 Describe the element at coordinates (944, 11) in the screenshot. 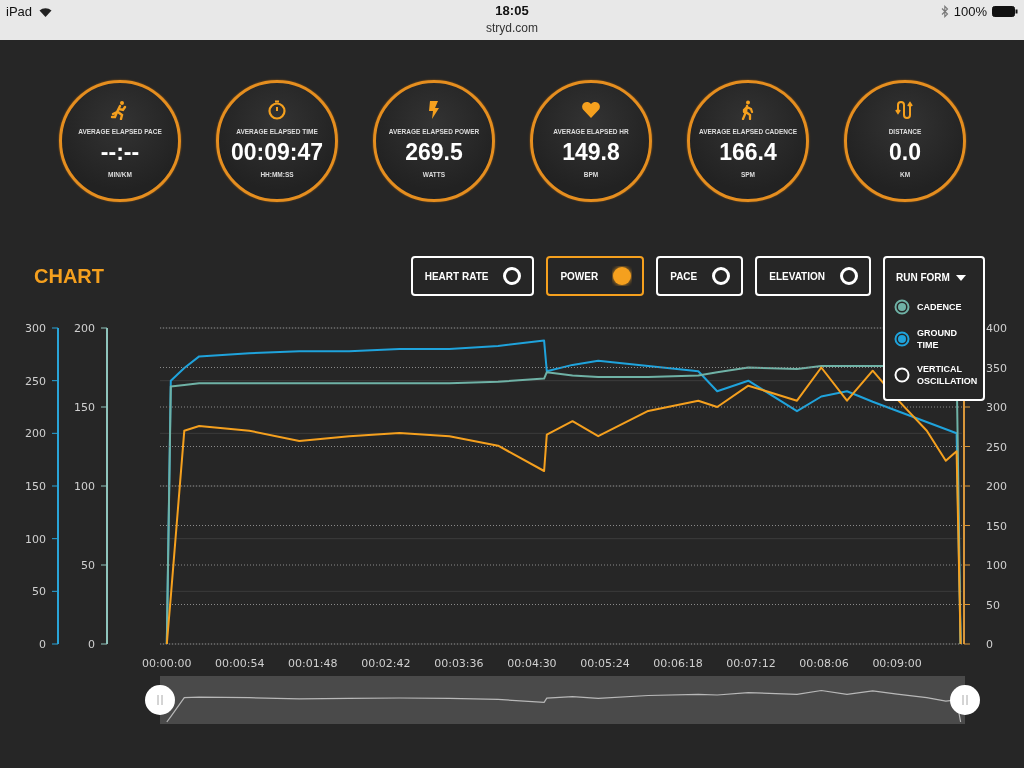

I see `bluetooth-icon` at that location.